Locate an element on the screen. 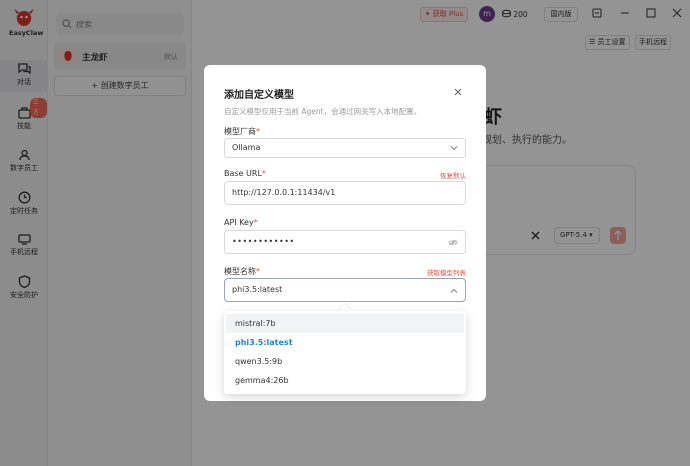  api-key-label: API Key* is located at coordinates (241, 222).